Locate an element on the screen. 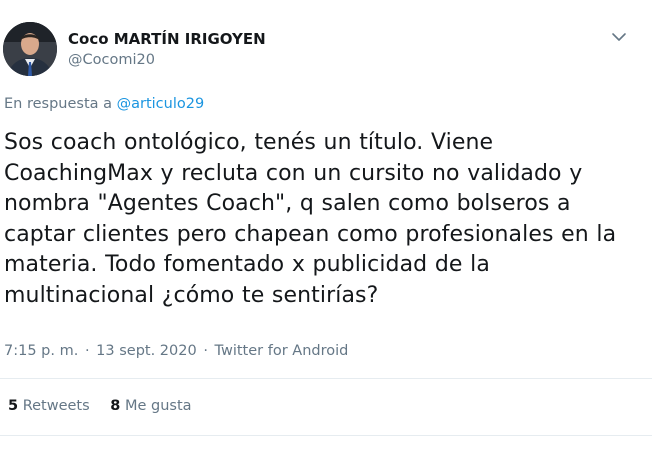 This screenshot has height=450, width=652. retweets-count: 5 is located at coordinates (13, 406).